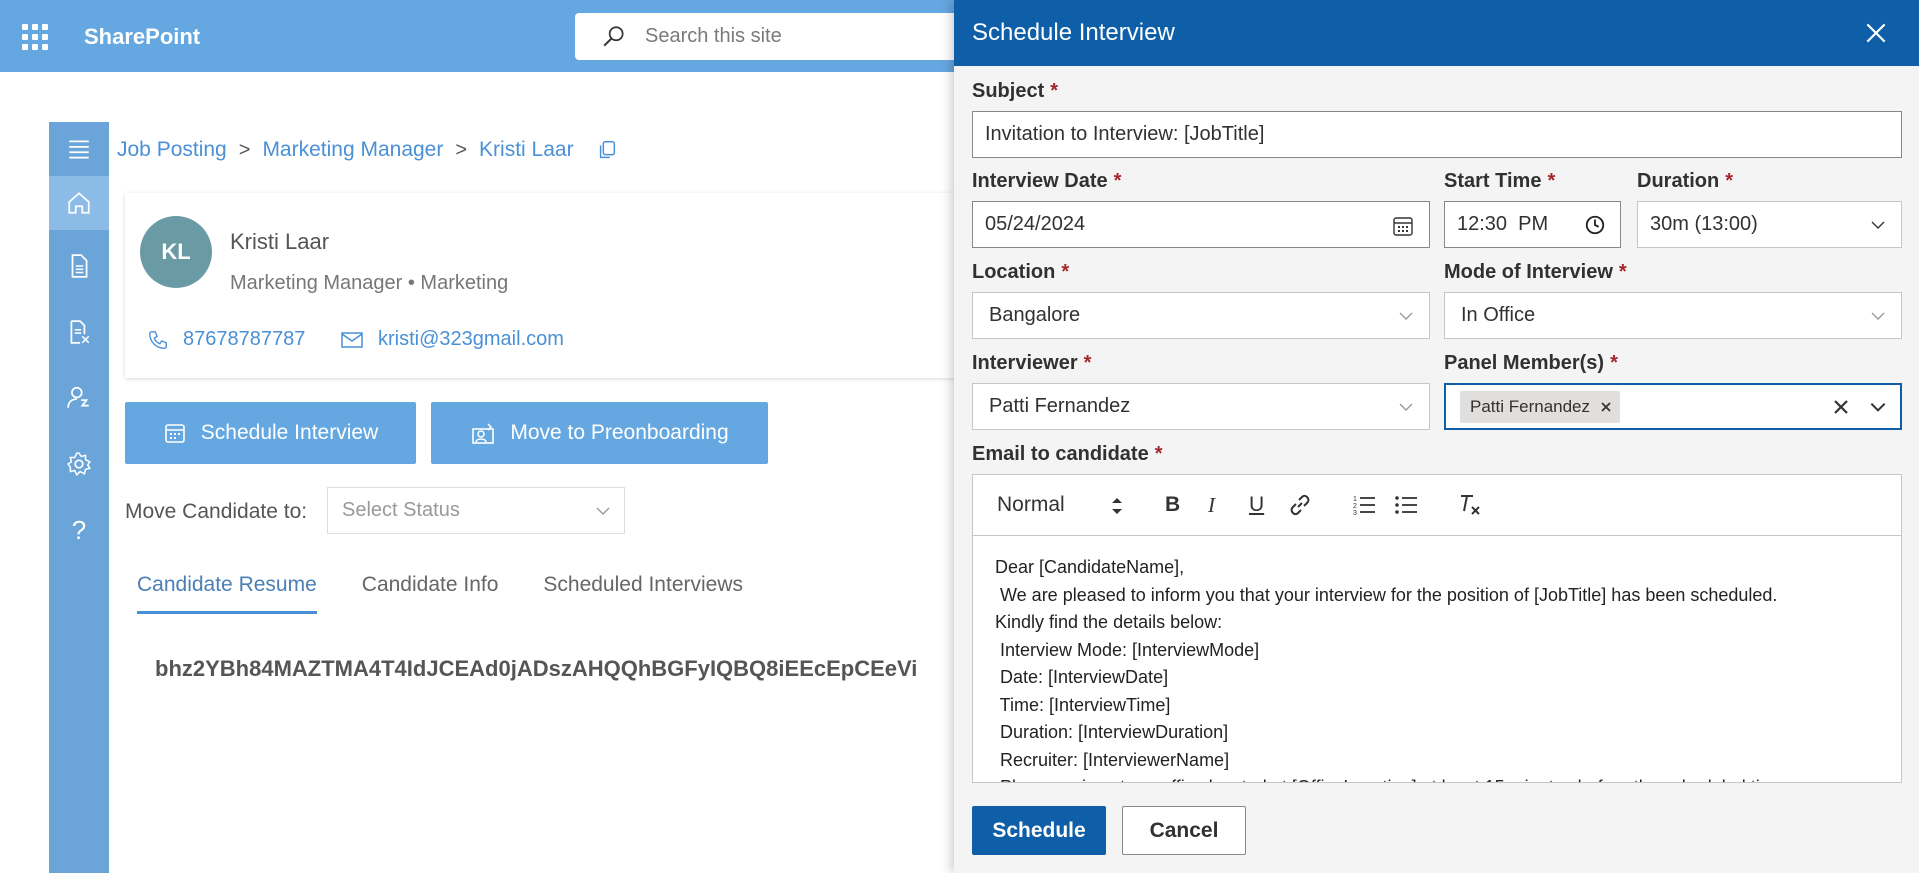  Describe the element at coordinates (79, 203) in the screenshot. I see `home-icon` at that location.